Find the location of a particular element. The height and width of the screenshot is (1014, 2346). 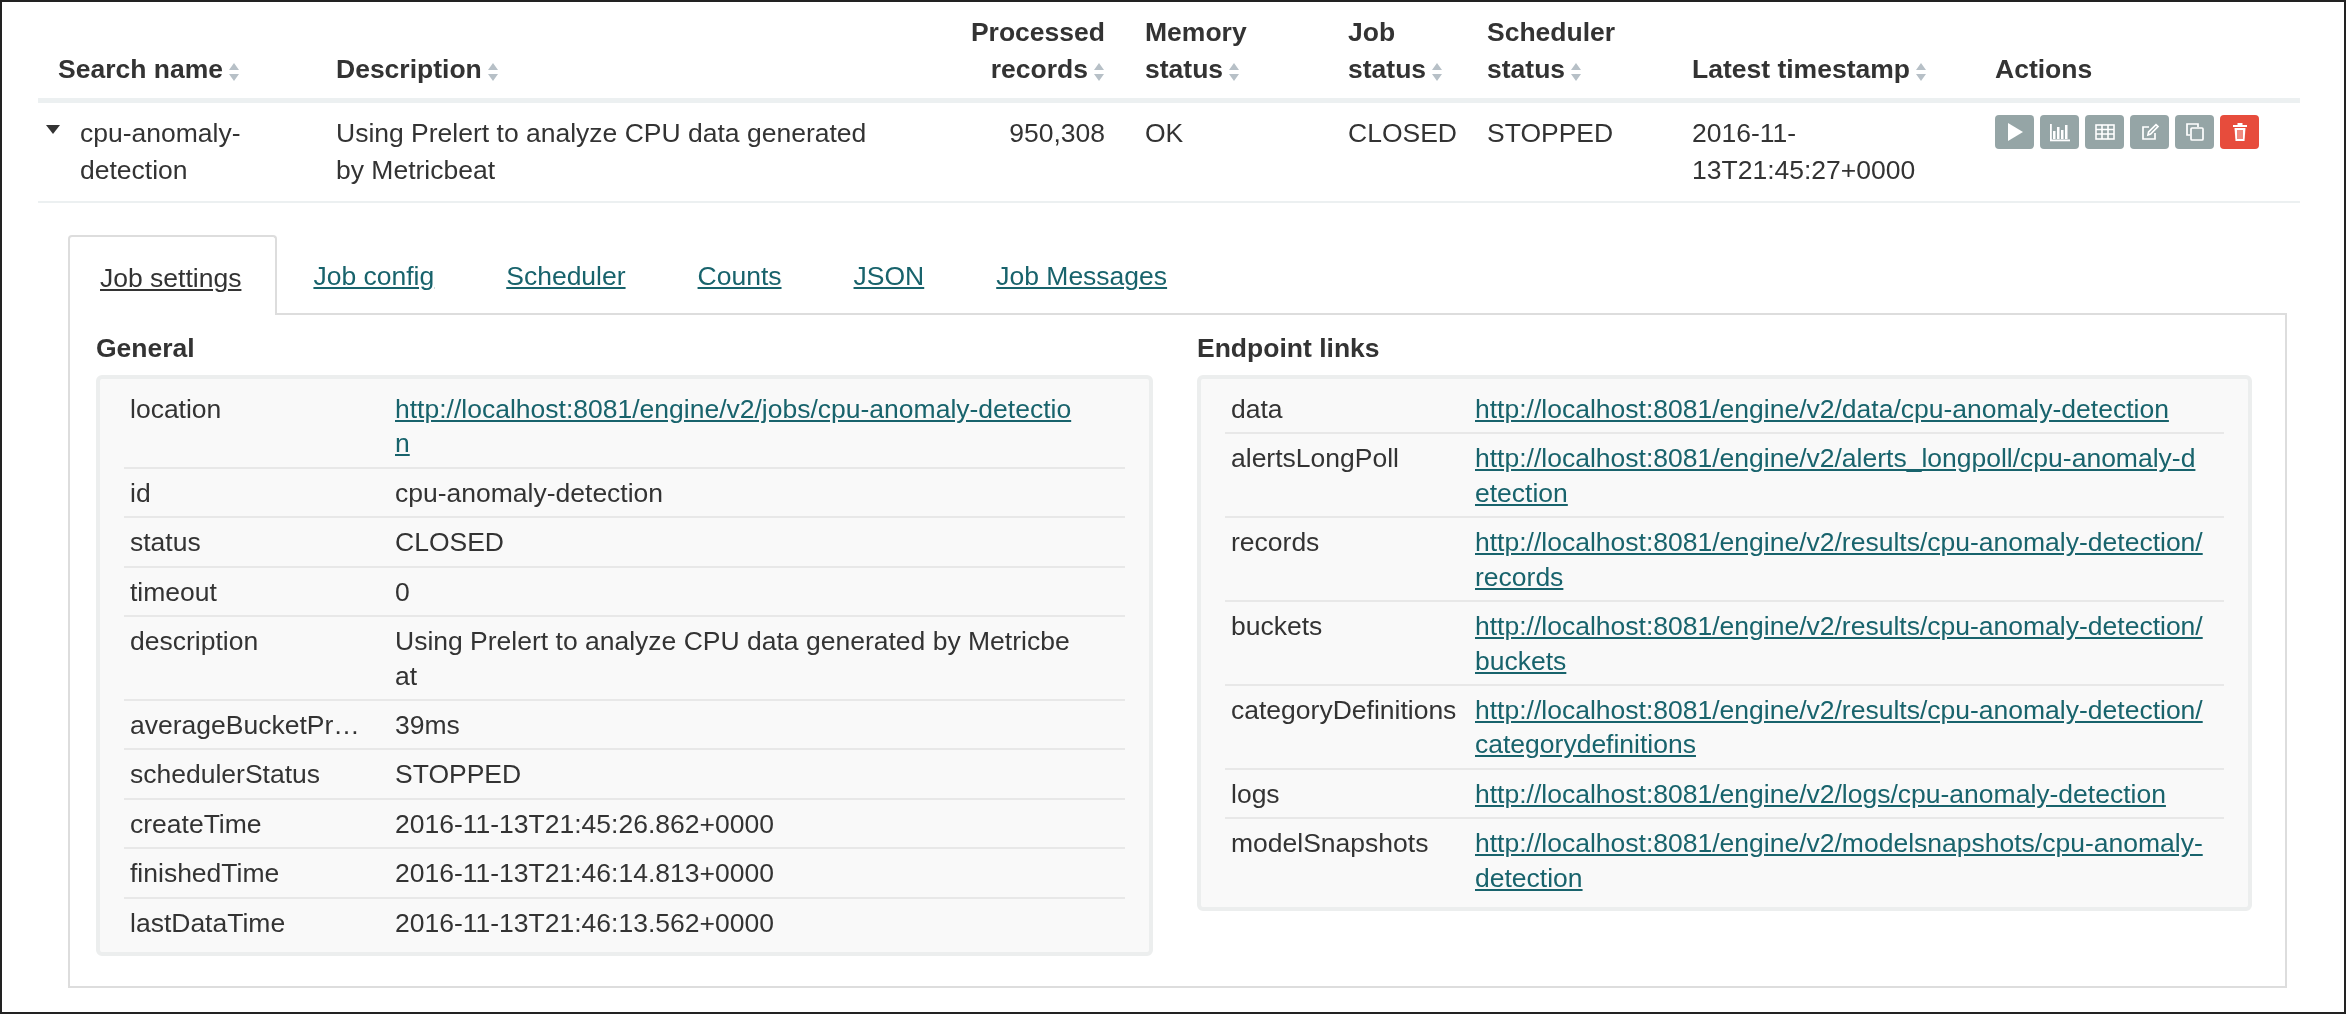

chart-button is located at coordinates (2059, 132).